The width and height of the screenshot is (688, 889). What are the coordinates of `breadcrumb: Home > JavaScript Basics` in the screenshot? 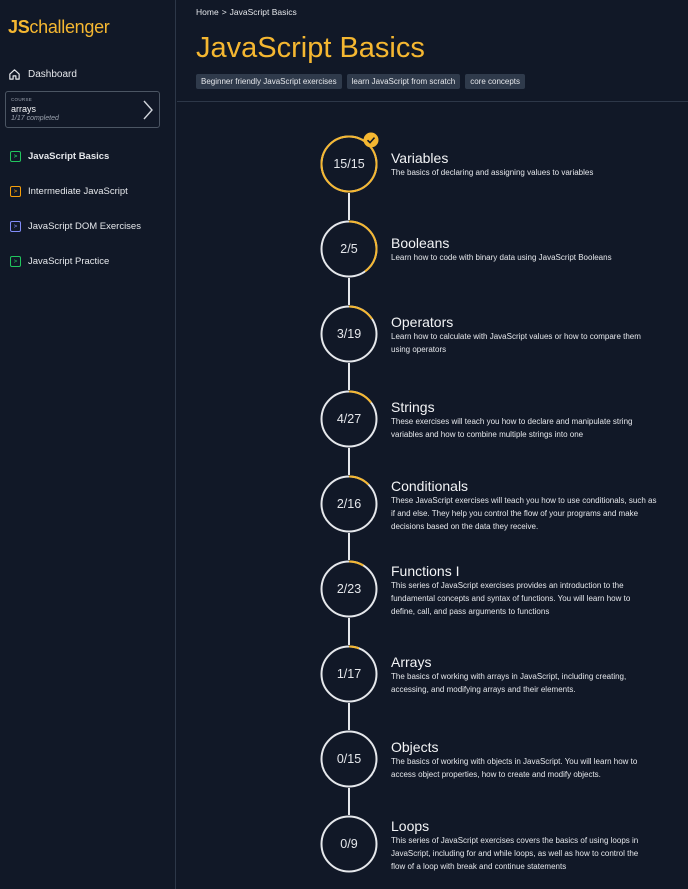 It's located at (246, 12).